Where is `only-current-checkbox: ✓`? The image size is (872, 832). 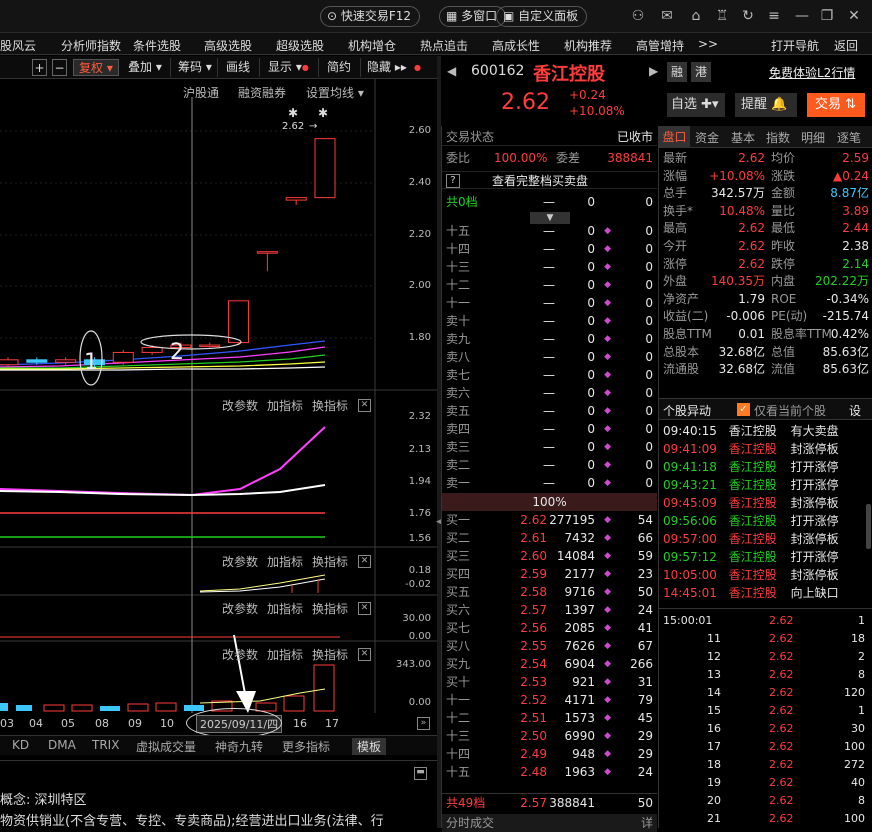
only-current-checkbox: ✓ is located at coordinates (743, 409).